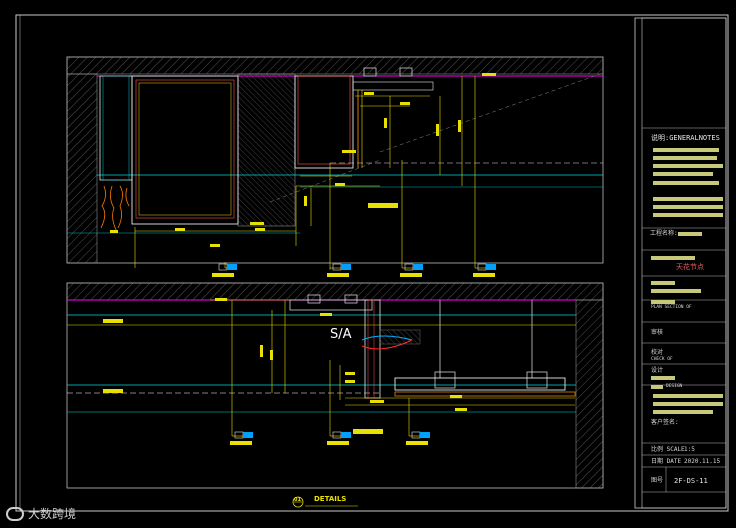 The image size is (736, 528). Describe the element at coordinates (657, 332) in the screenshot. I see `review-label: 审核` at that location.